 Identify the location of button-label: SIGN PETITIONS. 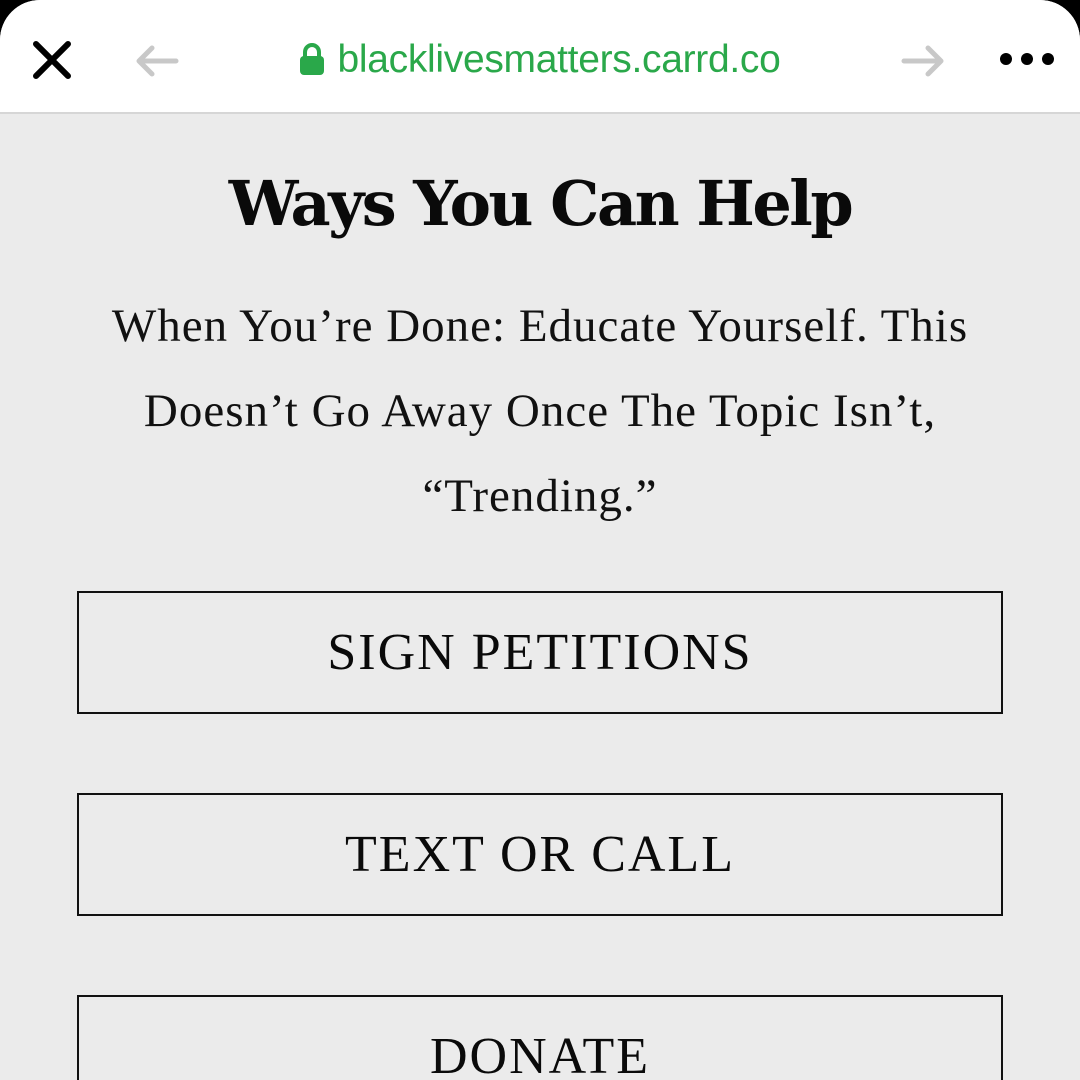
(540, 652).